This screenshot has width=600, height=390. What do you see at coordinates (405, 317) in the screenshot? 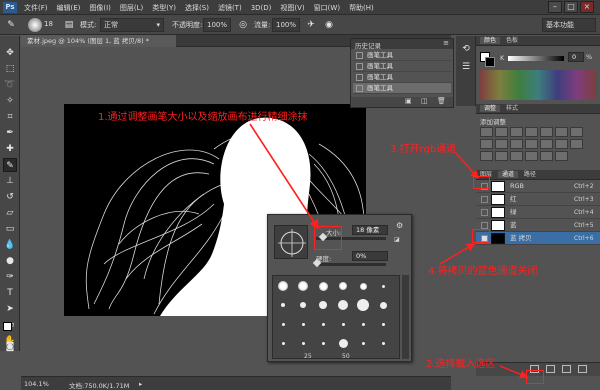
I see `presets-scrollbar` at bounding box center [405, 317].